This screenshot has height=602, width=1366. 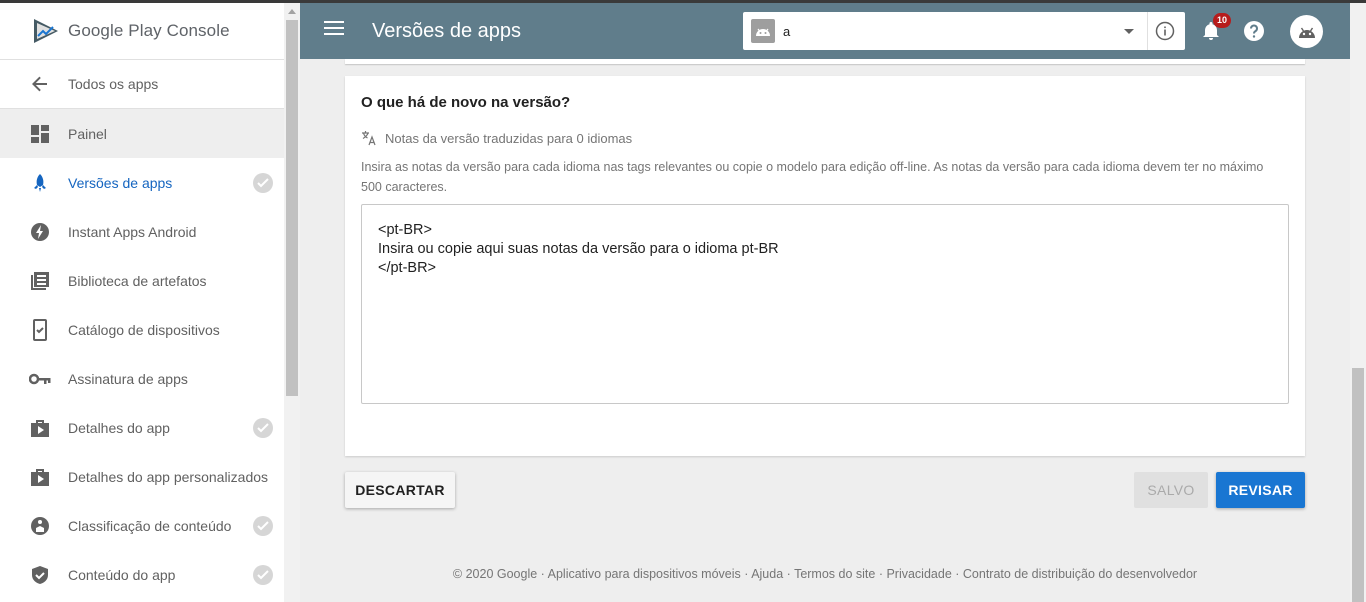 What do you see at coordinates (40, 281) in the screenshot?
I see `library-icon` at bounding box center [40, 281].